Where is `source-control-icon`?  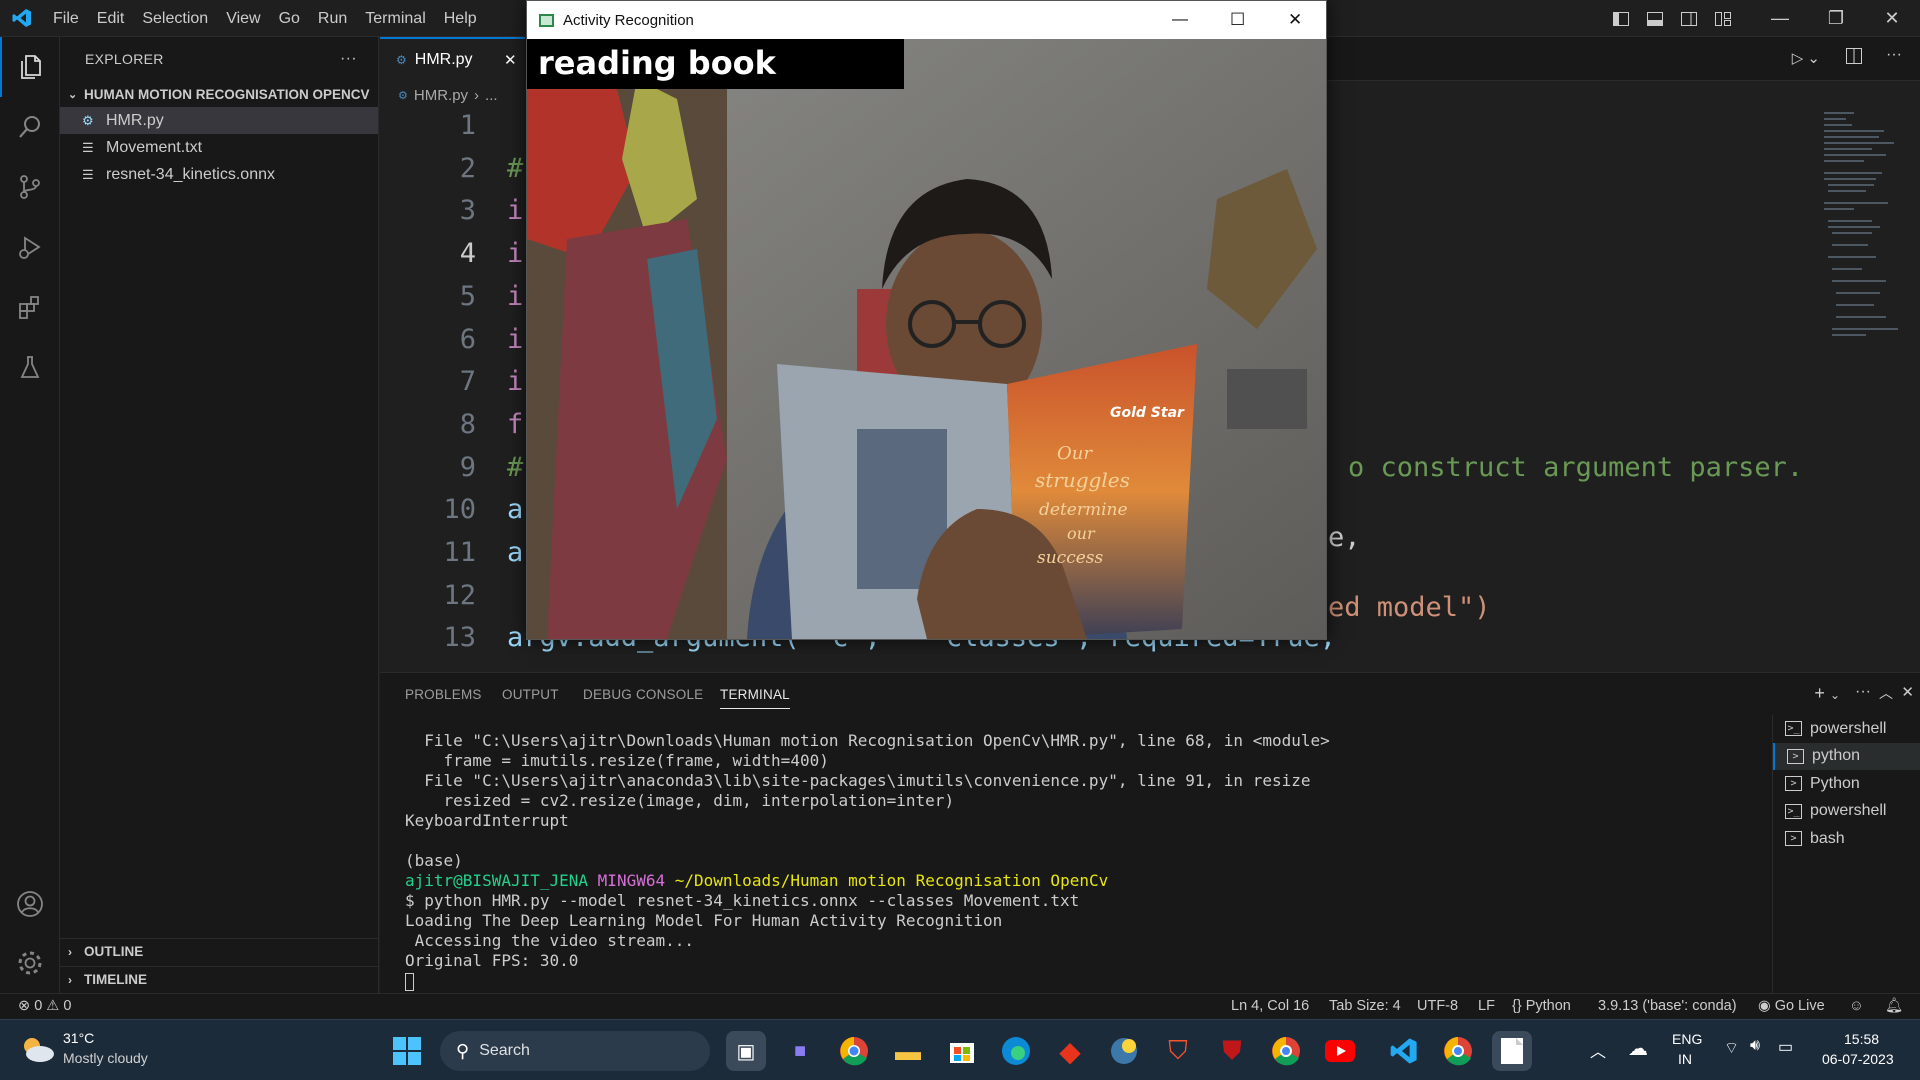
source-control-icon is located at coordinates (30, 187).